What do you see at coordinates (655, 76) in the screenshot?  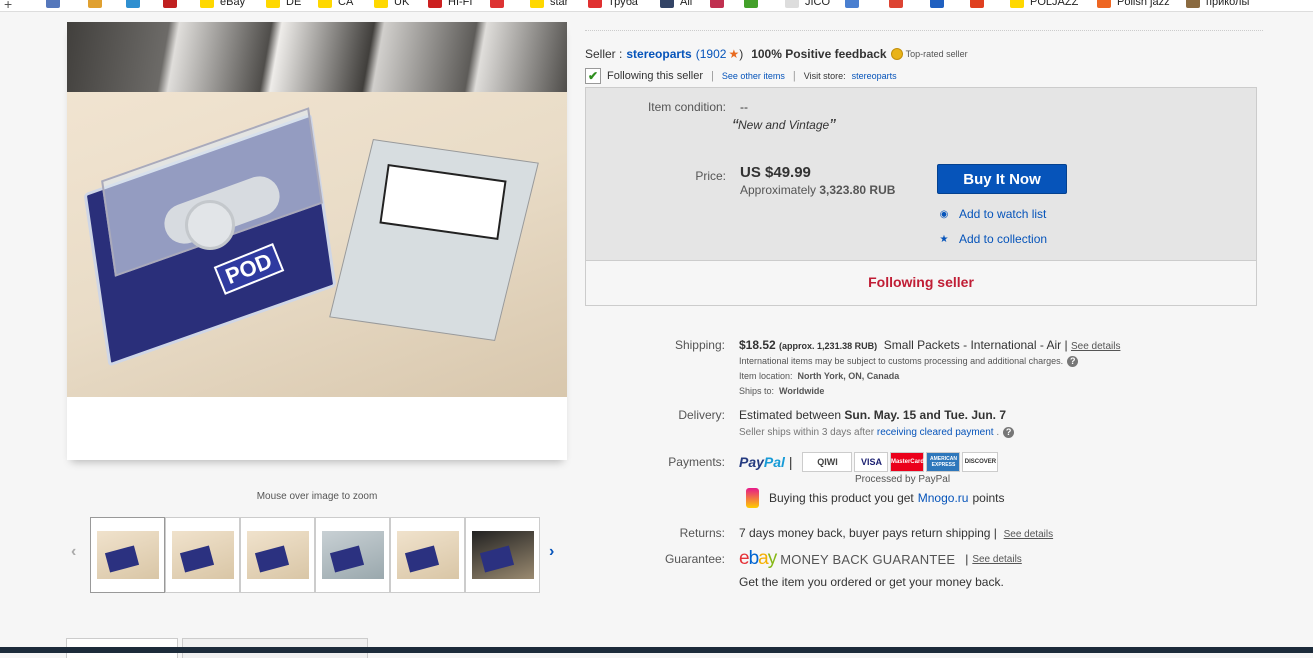 I see `following-label: Following this seller` at bounding box center [655, 76].